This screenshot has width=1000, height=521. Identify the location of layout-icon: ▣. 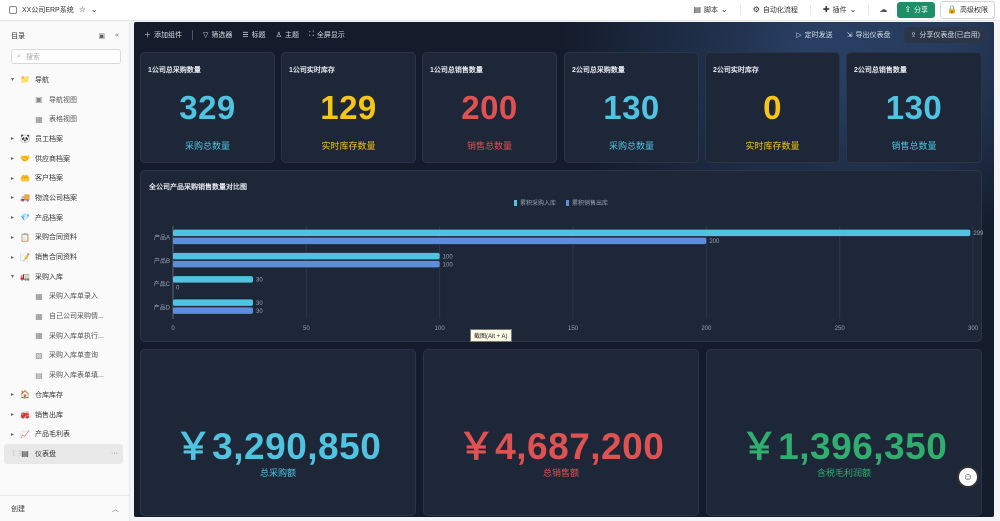
(101, 36).